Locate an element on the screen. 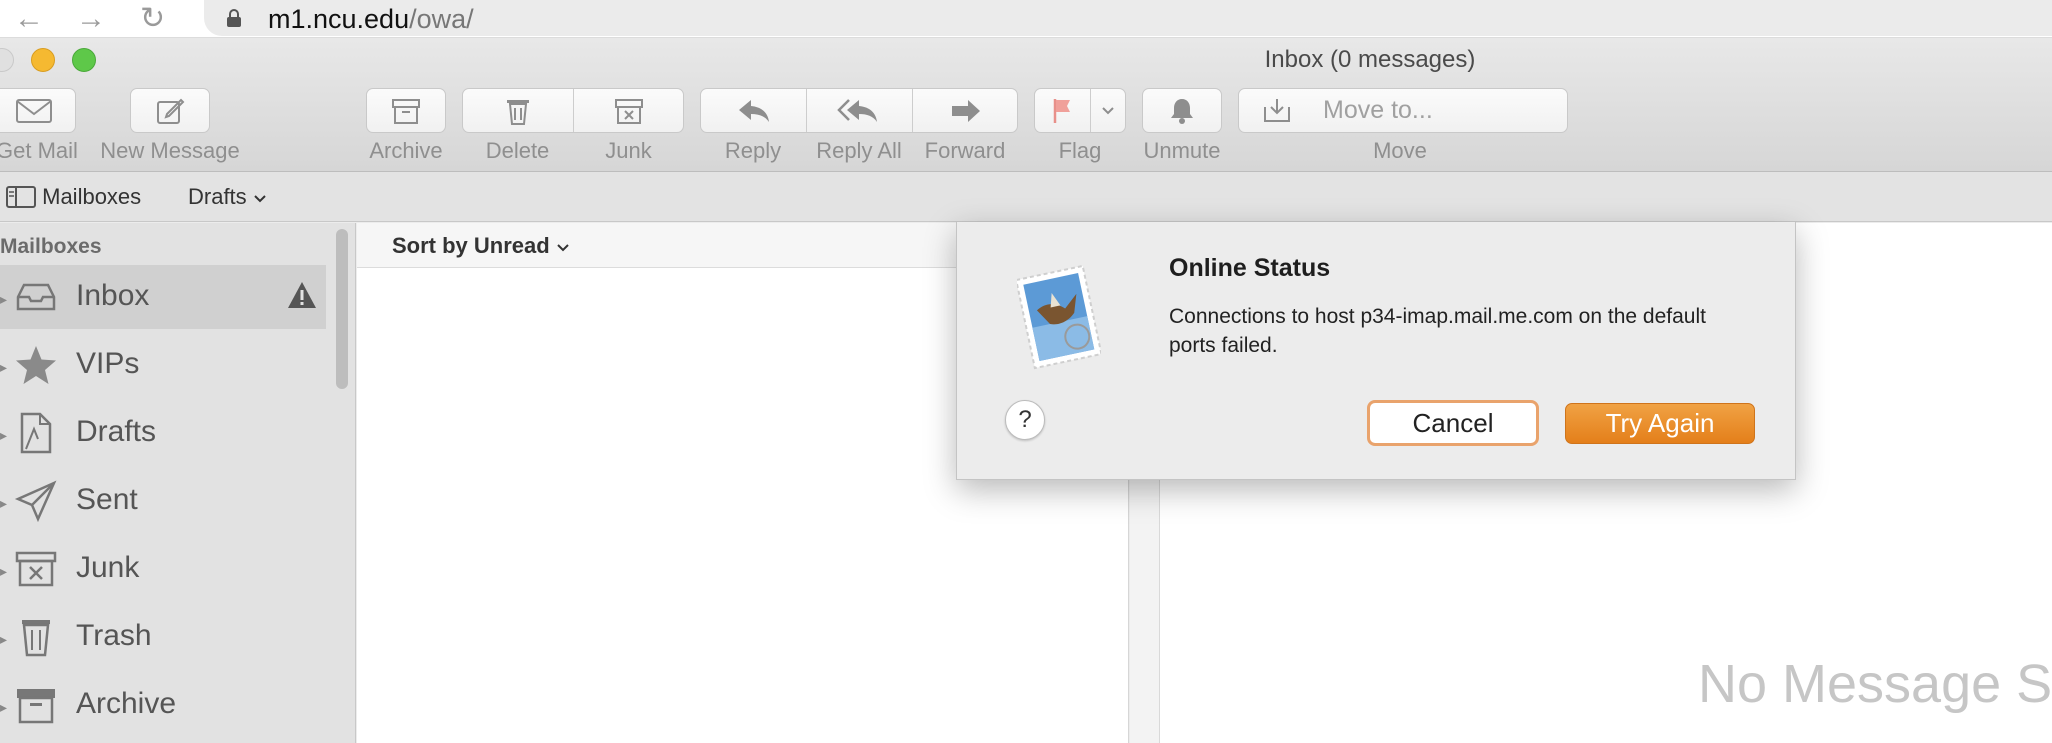 The width and height of the screenshot is (2052, 743). forward-label: Forward is located at coordinates (965, 150).